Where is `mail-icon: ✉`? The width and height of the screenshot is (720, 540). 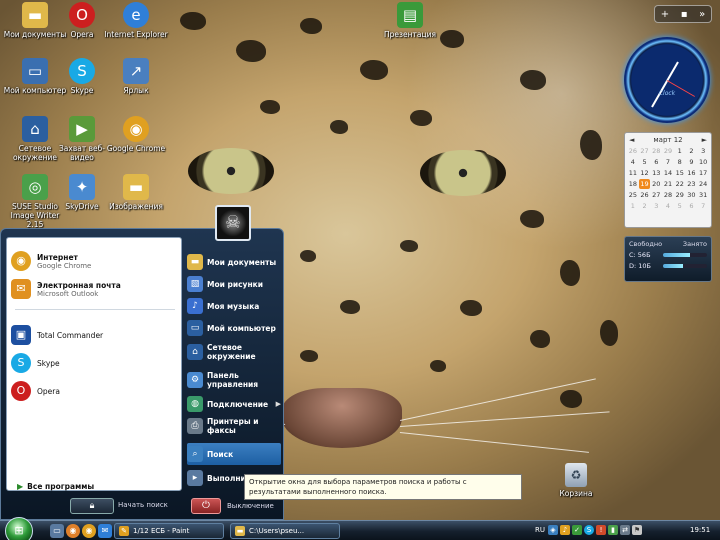
mail-icon: ✉ is located at coordinates (21, 289).